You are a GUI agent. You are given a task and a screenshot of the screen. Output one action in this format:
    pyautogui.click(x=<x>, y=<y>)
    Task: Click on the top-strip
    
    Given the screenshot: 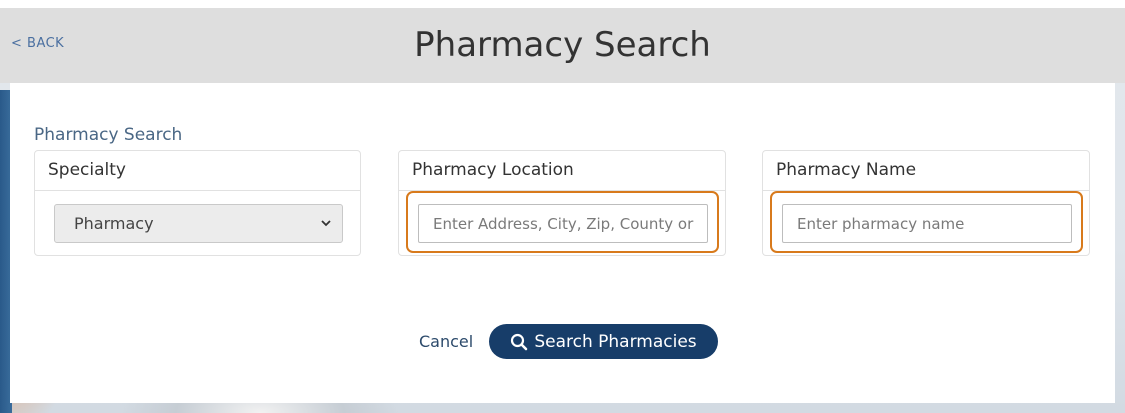 What is the action you would take?
    pyautogui.click(x=562, y=4)
    